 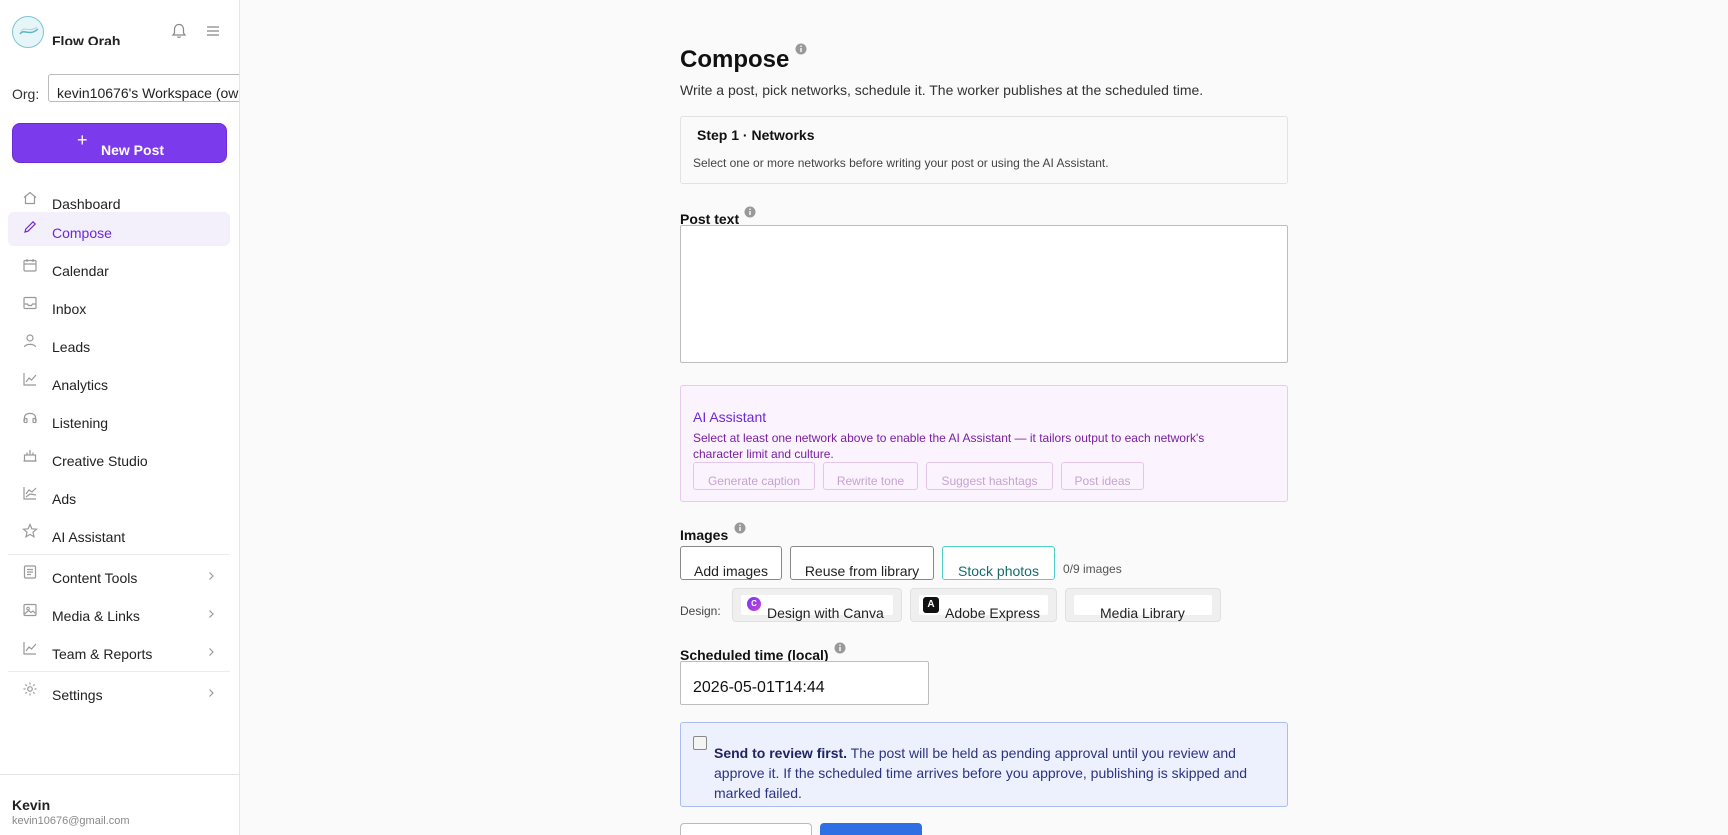 I want to click on ads-chart-icon, so click(x=30, y=493).